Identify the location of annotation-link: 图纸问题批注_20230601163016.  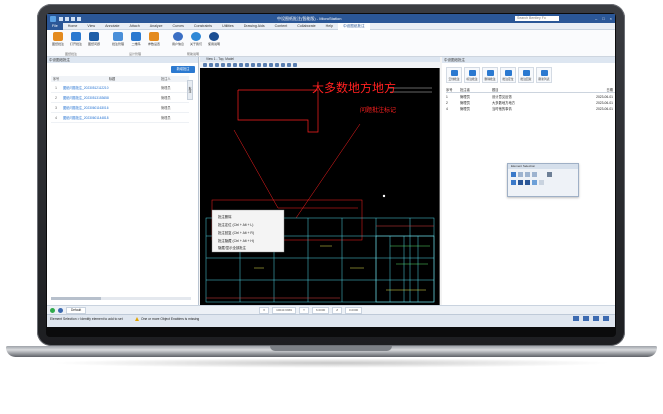
(111, 107).